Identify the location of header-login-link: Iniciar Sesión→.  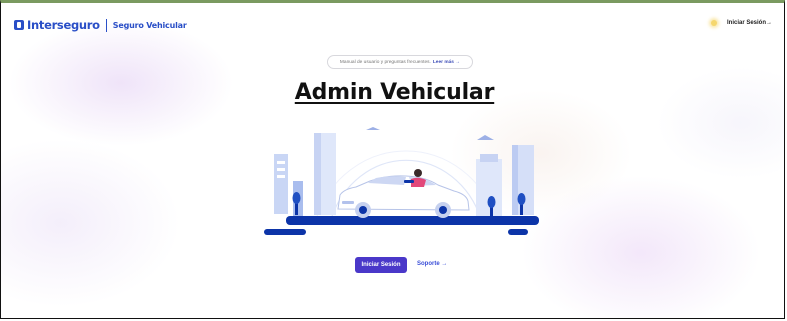
(741, 23).